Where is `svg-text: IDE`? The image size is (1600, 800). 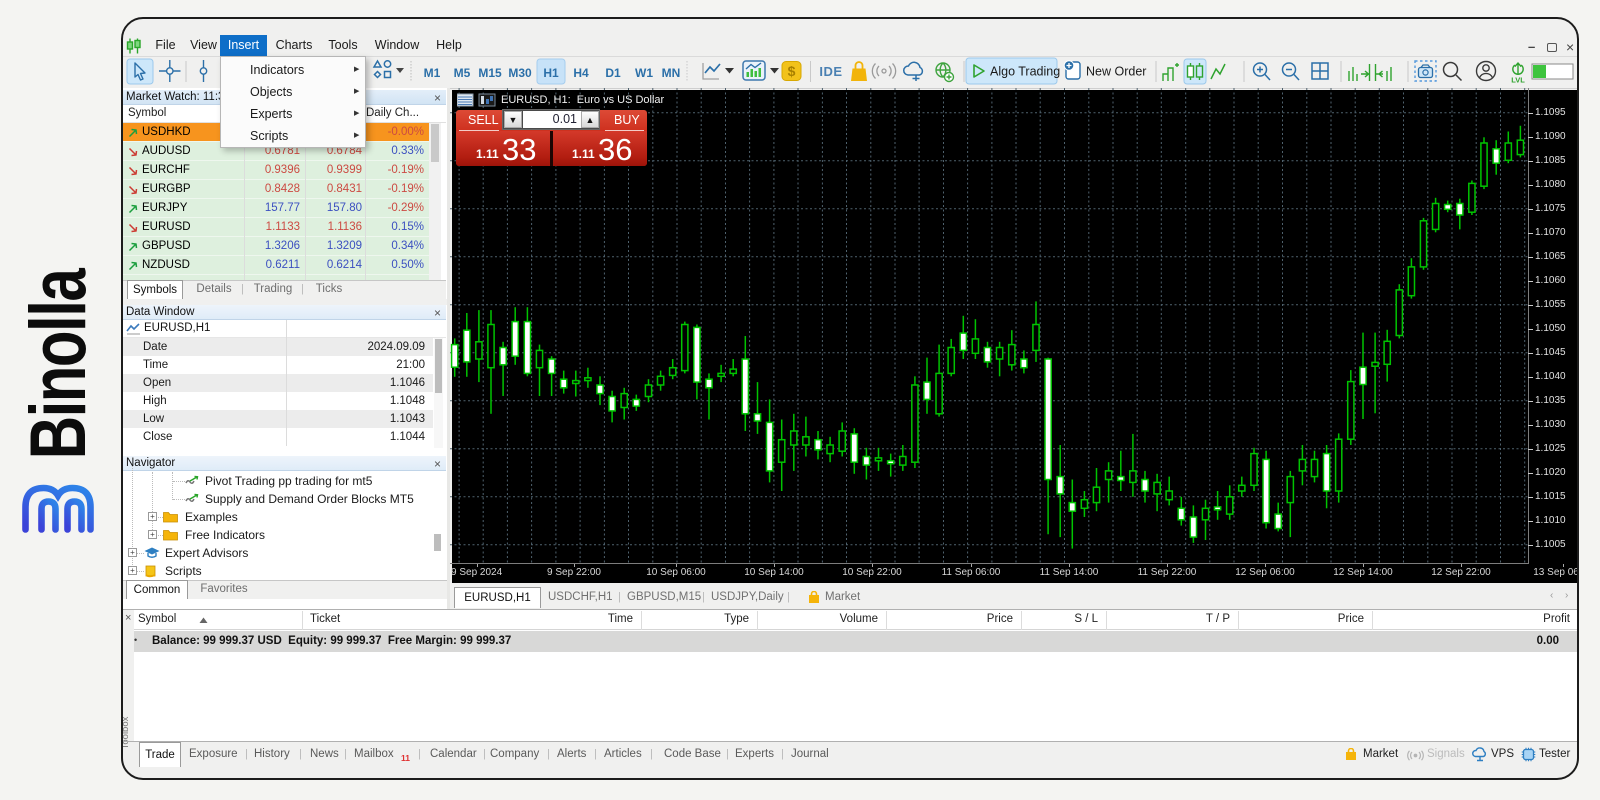
svg-text: IDE is located at coordinates (830, 71).